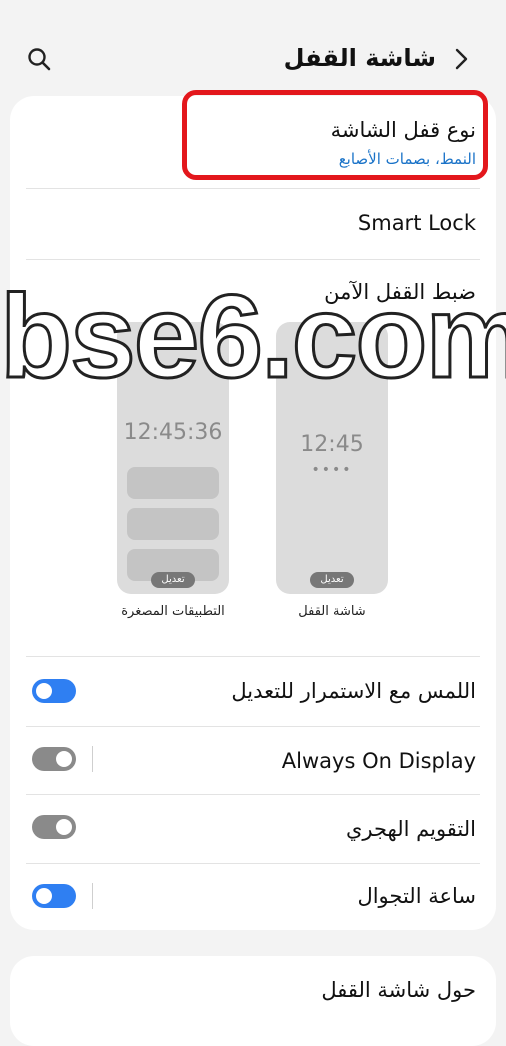 This screenshot has height=1046, width=506. Describe the element at coordinates (253, 224) in the screenshot. I see `smart-lock-row: Smart Lock` at that location.